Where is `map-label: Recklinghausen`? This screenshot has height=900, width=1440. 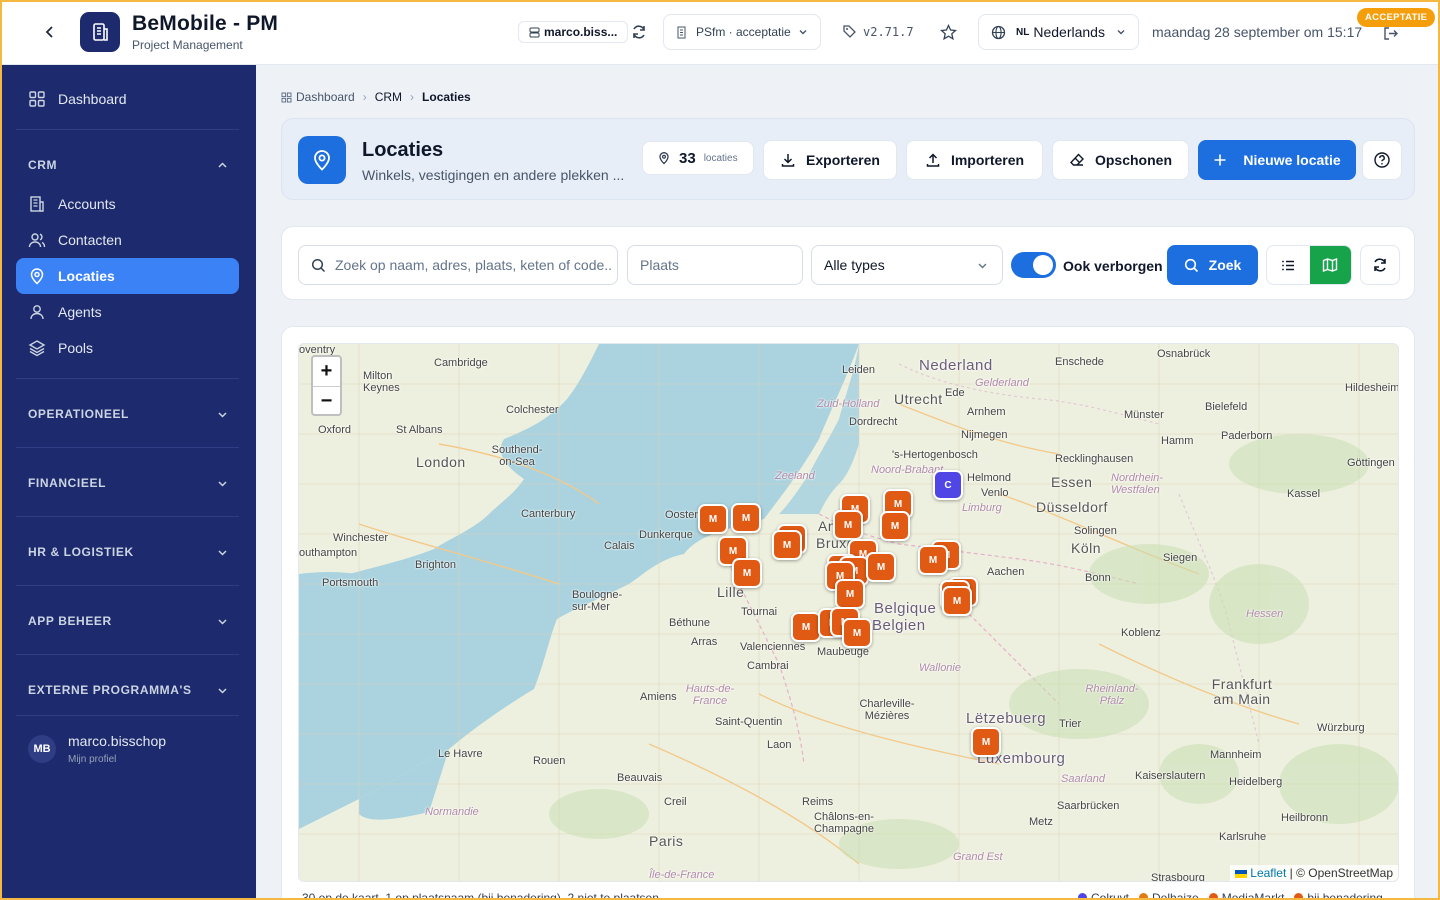 map-label: Recklinghausen is located at coordinates (1094, 459).